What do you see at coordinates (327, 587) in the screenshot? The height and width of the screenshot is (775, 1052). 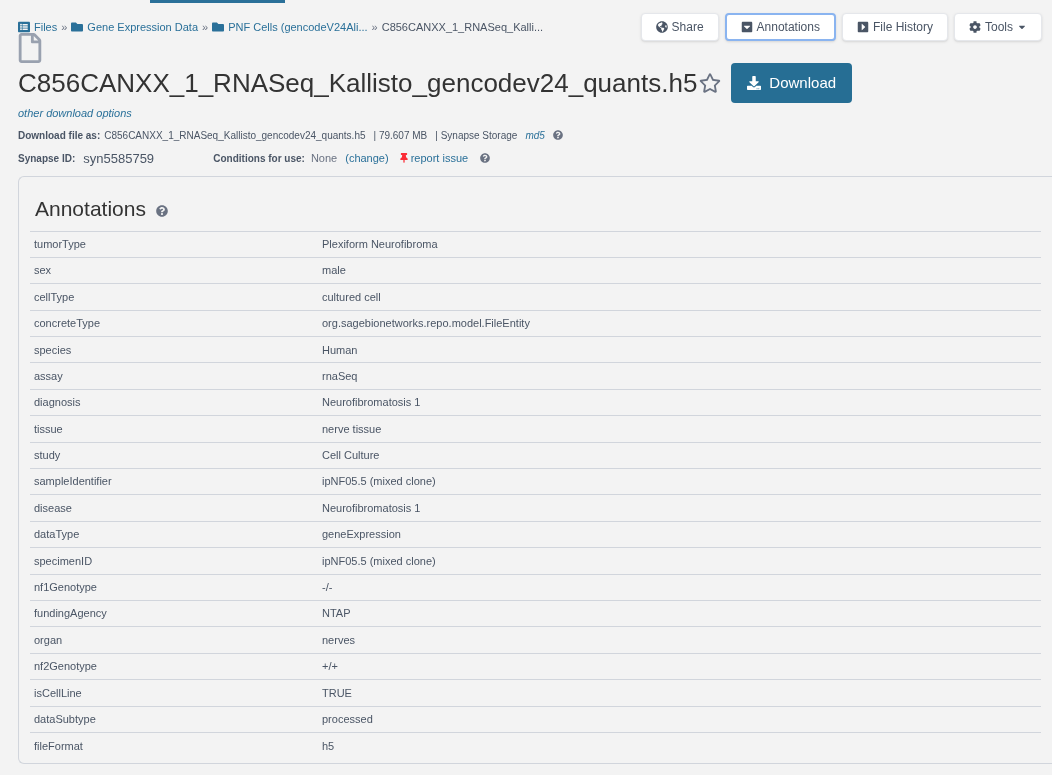 I see `annotation-value: -/-` at bounding box center [327, 587].